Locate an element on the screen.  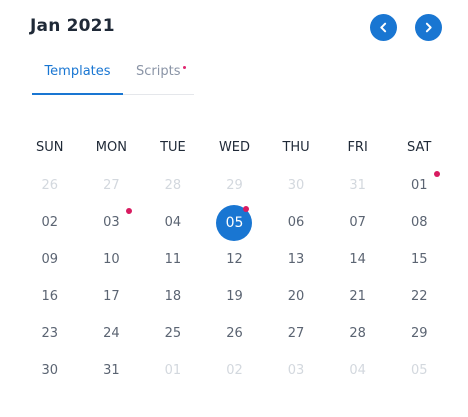
day-number: 11 is located at coordinates (173, 259).